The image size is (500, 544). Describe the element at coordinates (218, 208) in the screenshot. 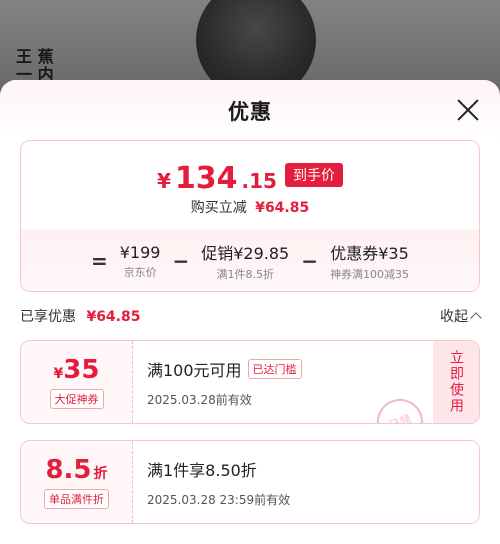

I see `instant-discount-label: 购买立减` at that location.